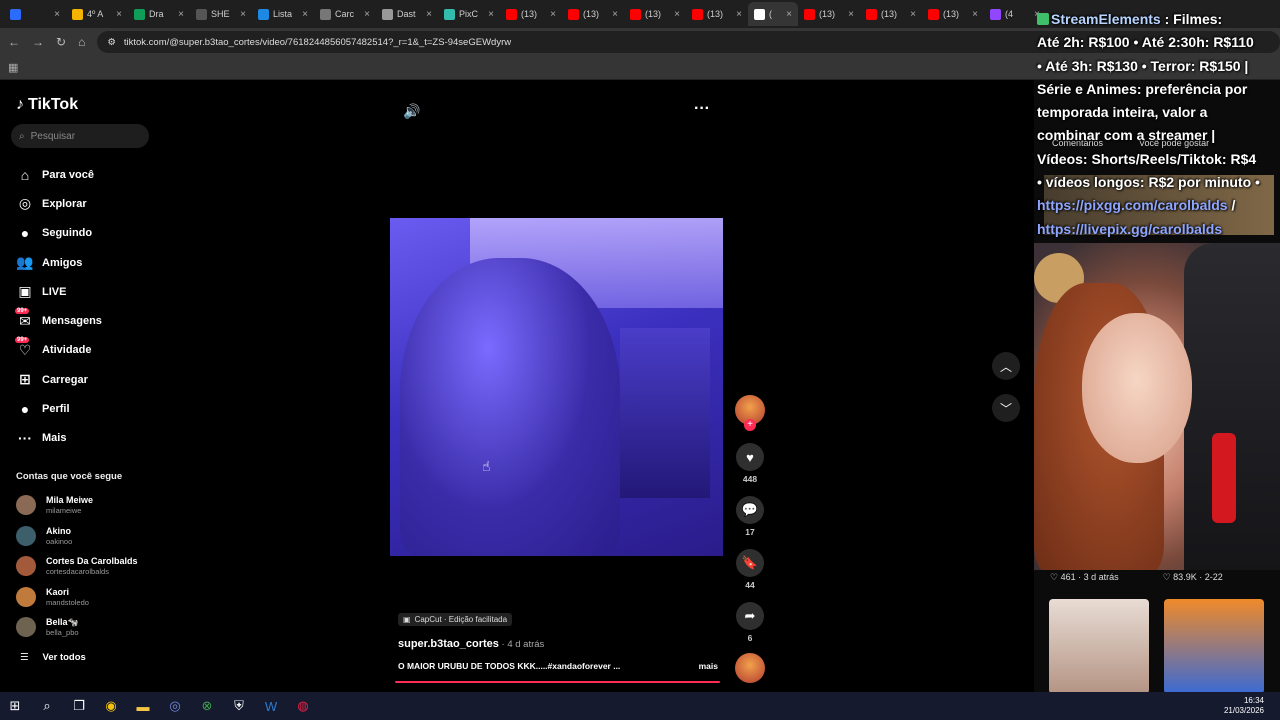 The image size is (1280, 720). I want to click on security-icon: ⛨, so click(239, 706).